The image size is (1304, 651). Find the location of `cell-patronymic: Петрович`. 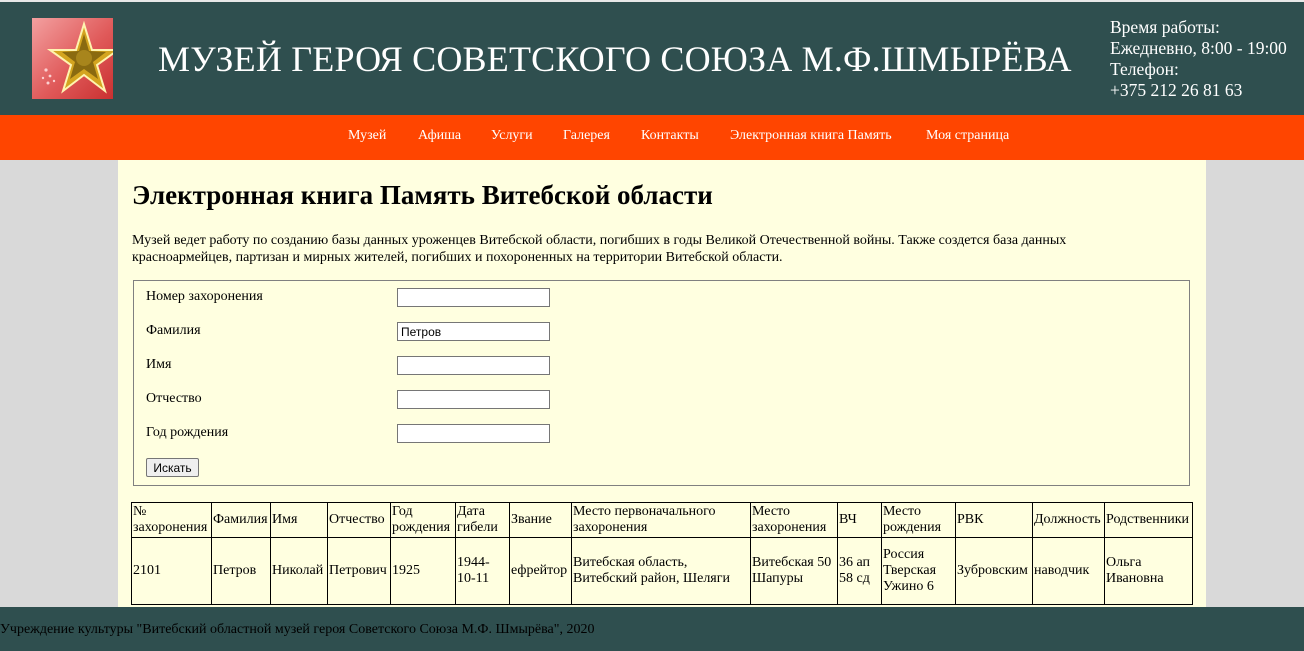

cell-patronymic: Петрович is located at coordinates (359, 571).